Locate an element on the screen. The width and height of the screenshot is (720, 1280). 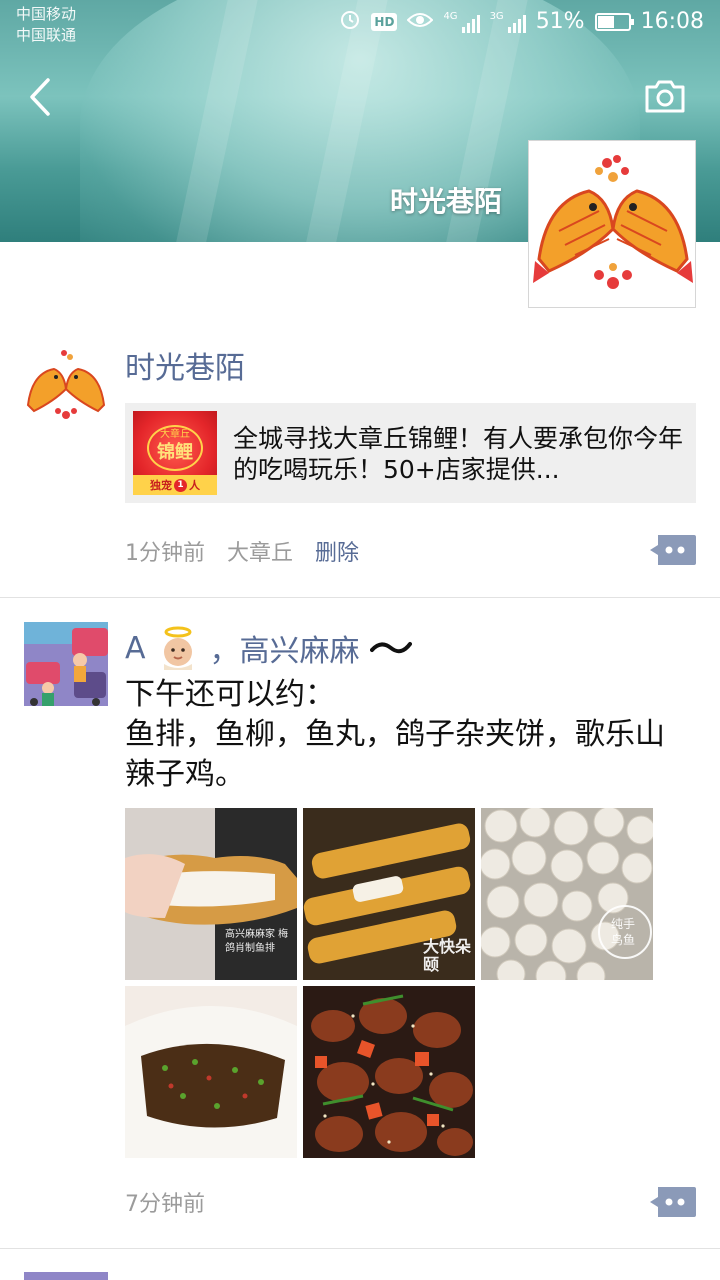
status-icons: HD 4G 3G 51% 16:08 is located at coordinates (521, 21).